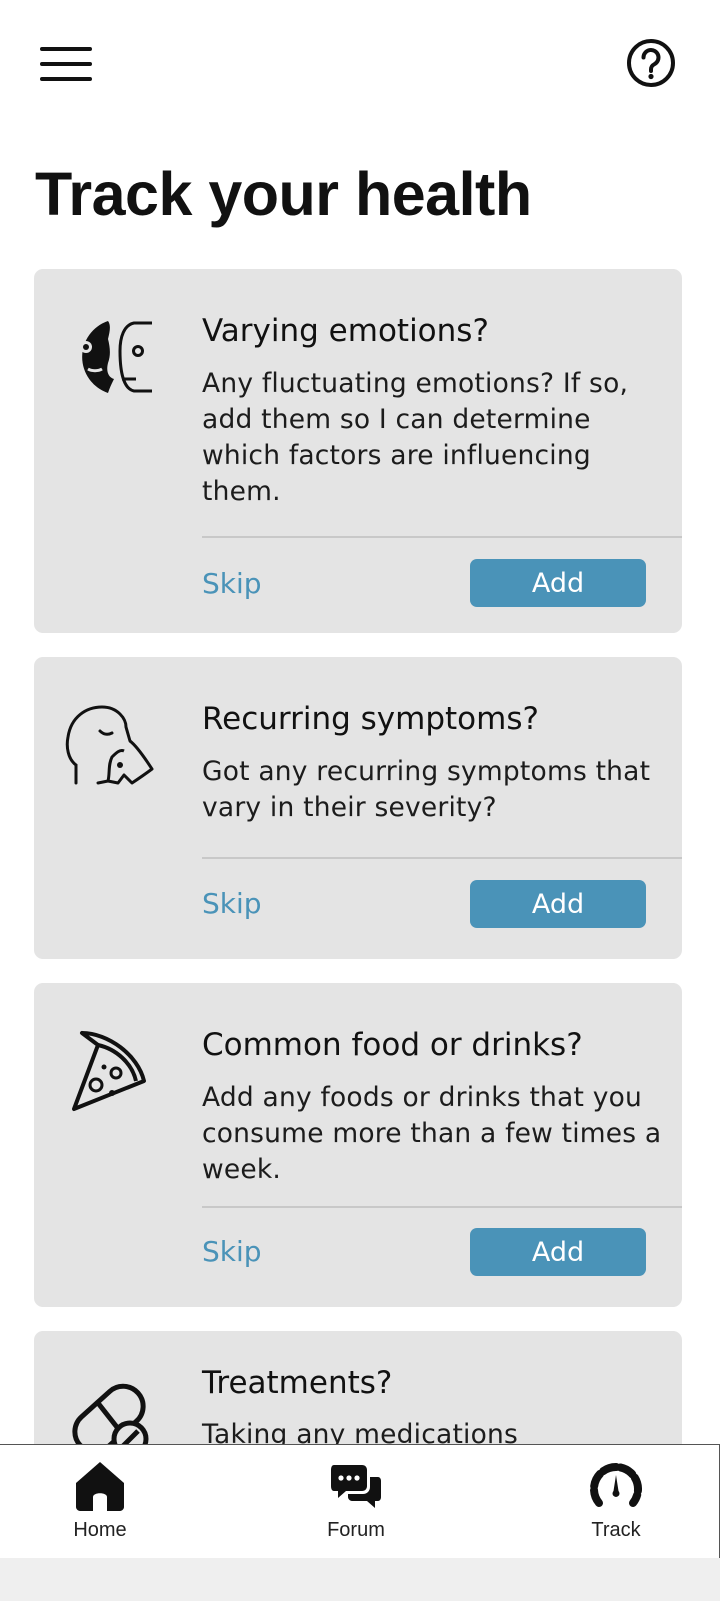 This screenshot has height=1601, width=720. What do you see at coordinates (651, 63) in the screenshot?
I see `question-circle-icon` at bounding box center [651, 63].